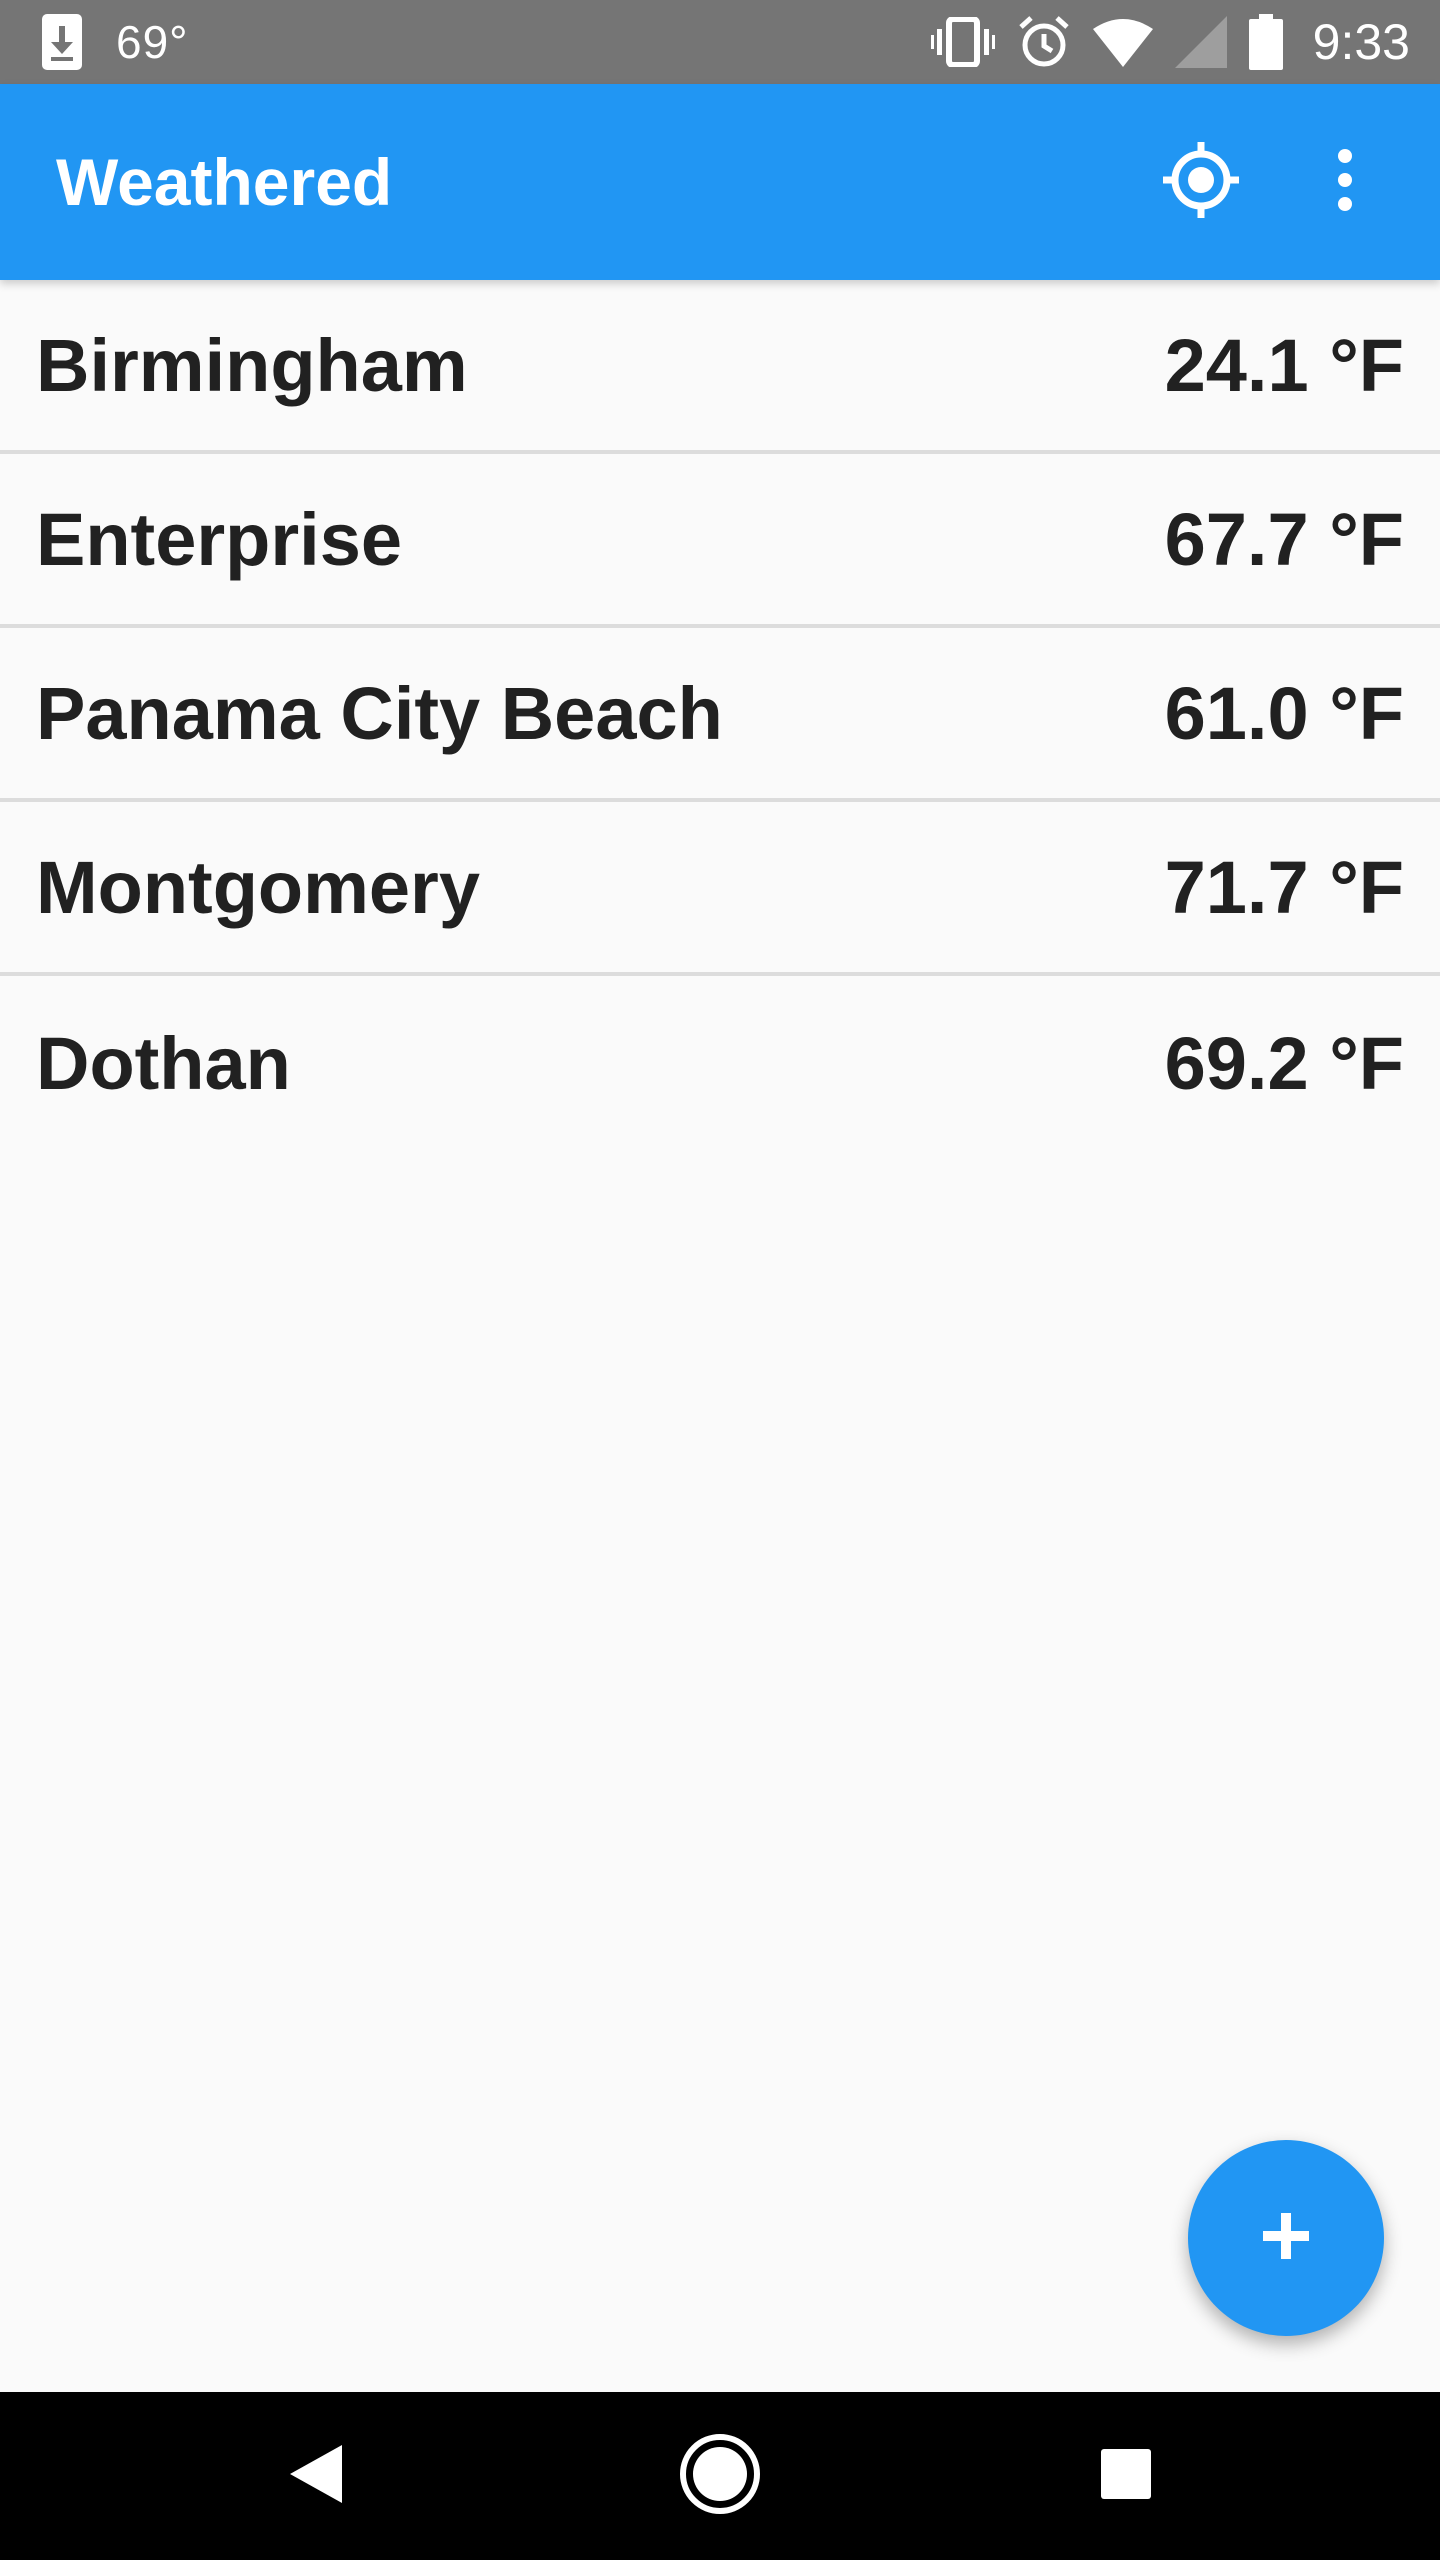 The height and width of the screenshot is (2560, 1440). What do you see at coordinates (962, 42) in the screenshot?
I see `vibrate-icon` at bounding box center [962, 42].